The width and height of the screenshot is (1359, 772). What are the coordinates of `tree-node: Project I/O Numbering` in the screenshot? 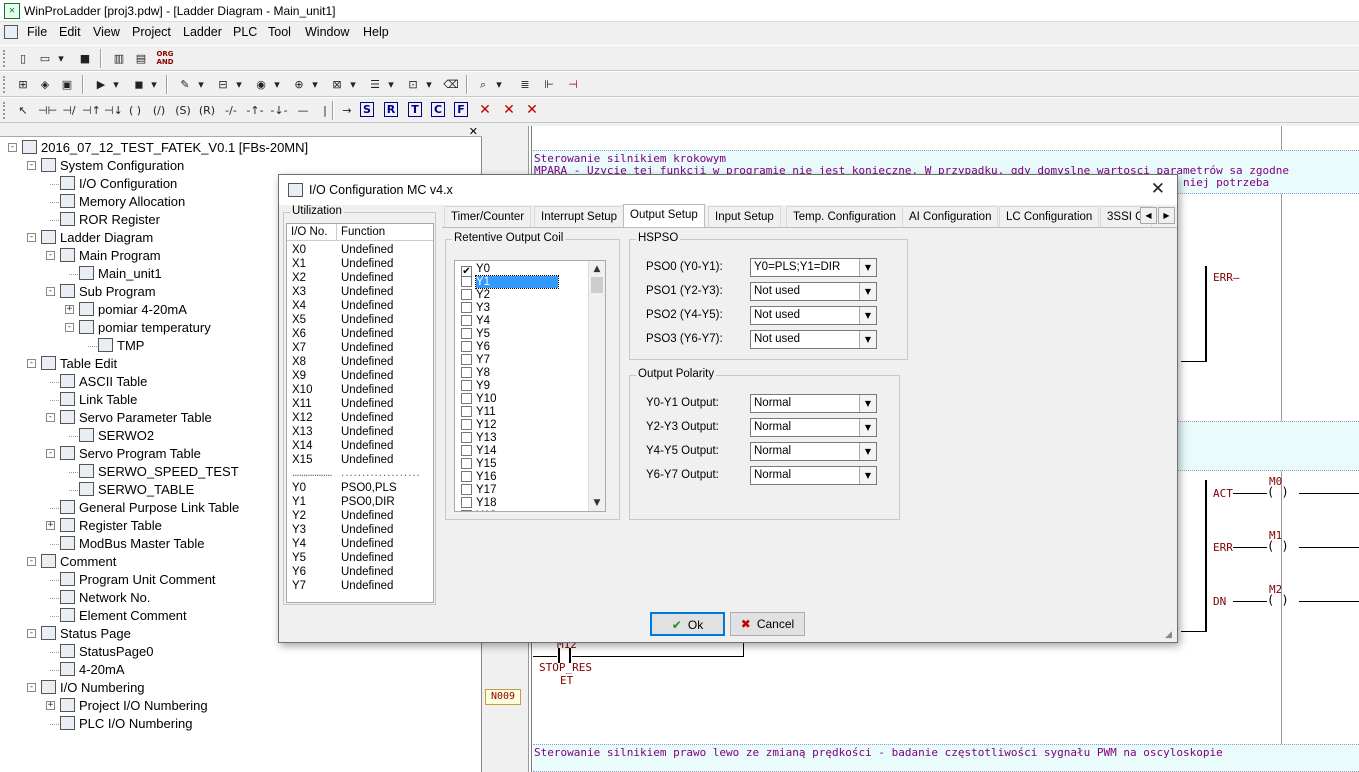 It's located at (134, 706).